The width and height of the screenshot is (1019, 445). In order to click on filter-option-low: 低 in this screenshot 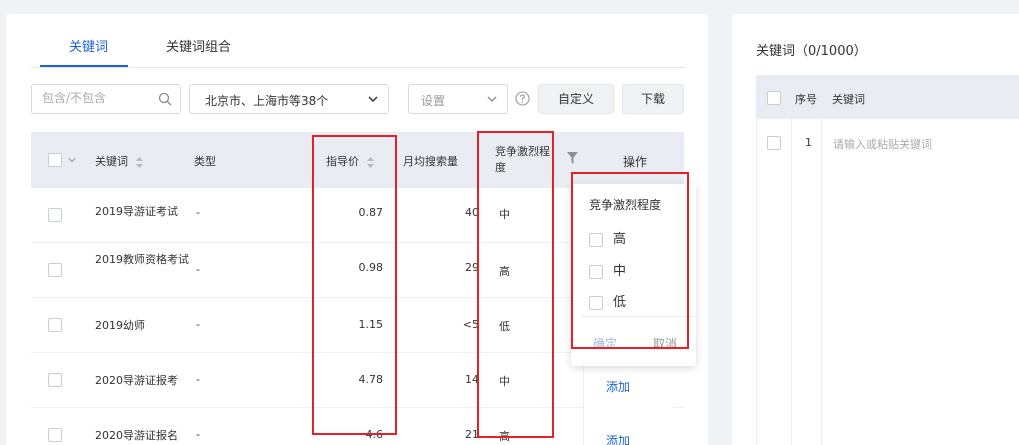, I will do `click(607, 300)`.